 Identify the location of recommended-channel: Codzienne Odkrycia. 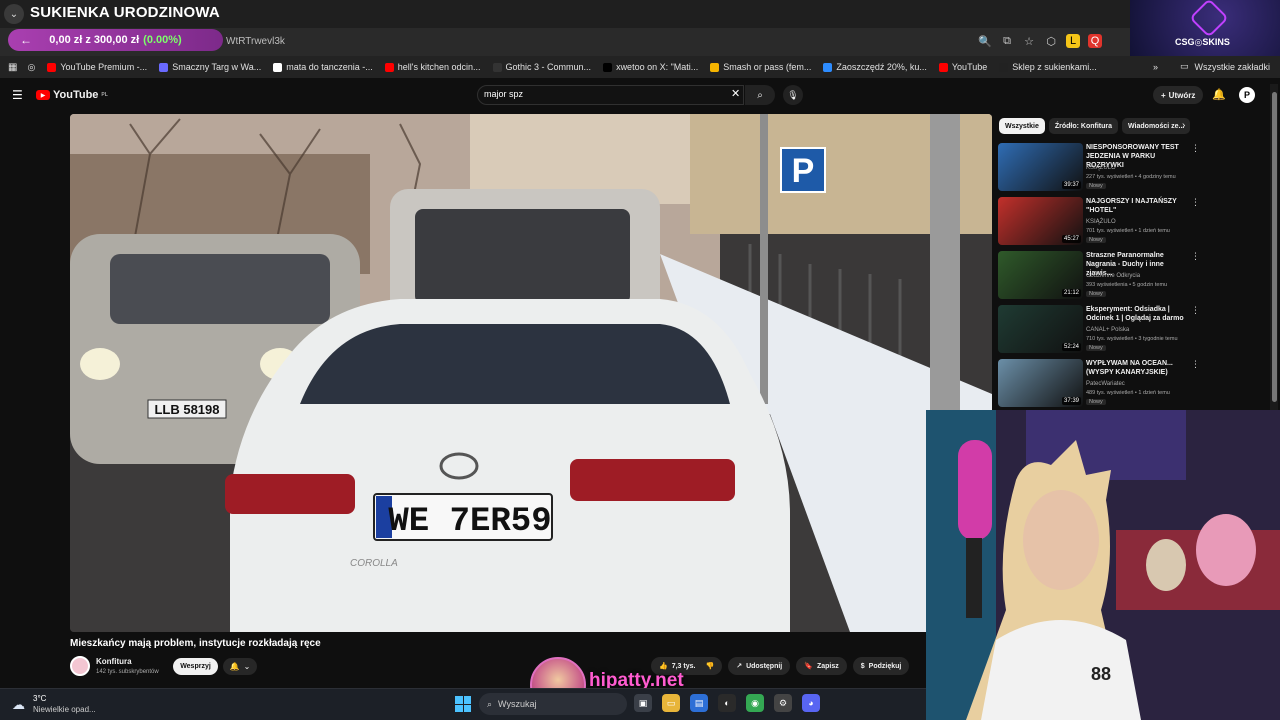
(1113, 276).